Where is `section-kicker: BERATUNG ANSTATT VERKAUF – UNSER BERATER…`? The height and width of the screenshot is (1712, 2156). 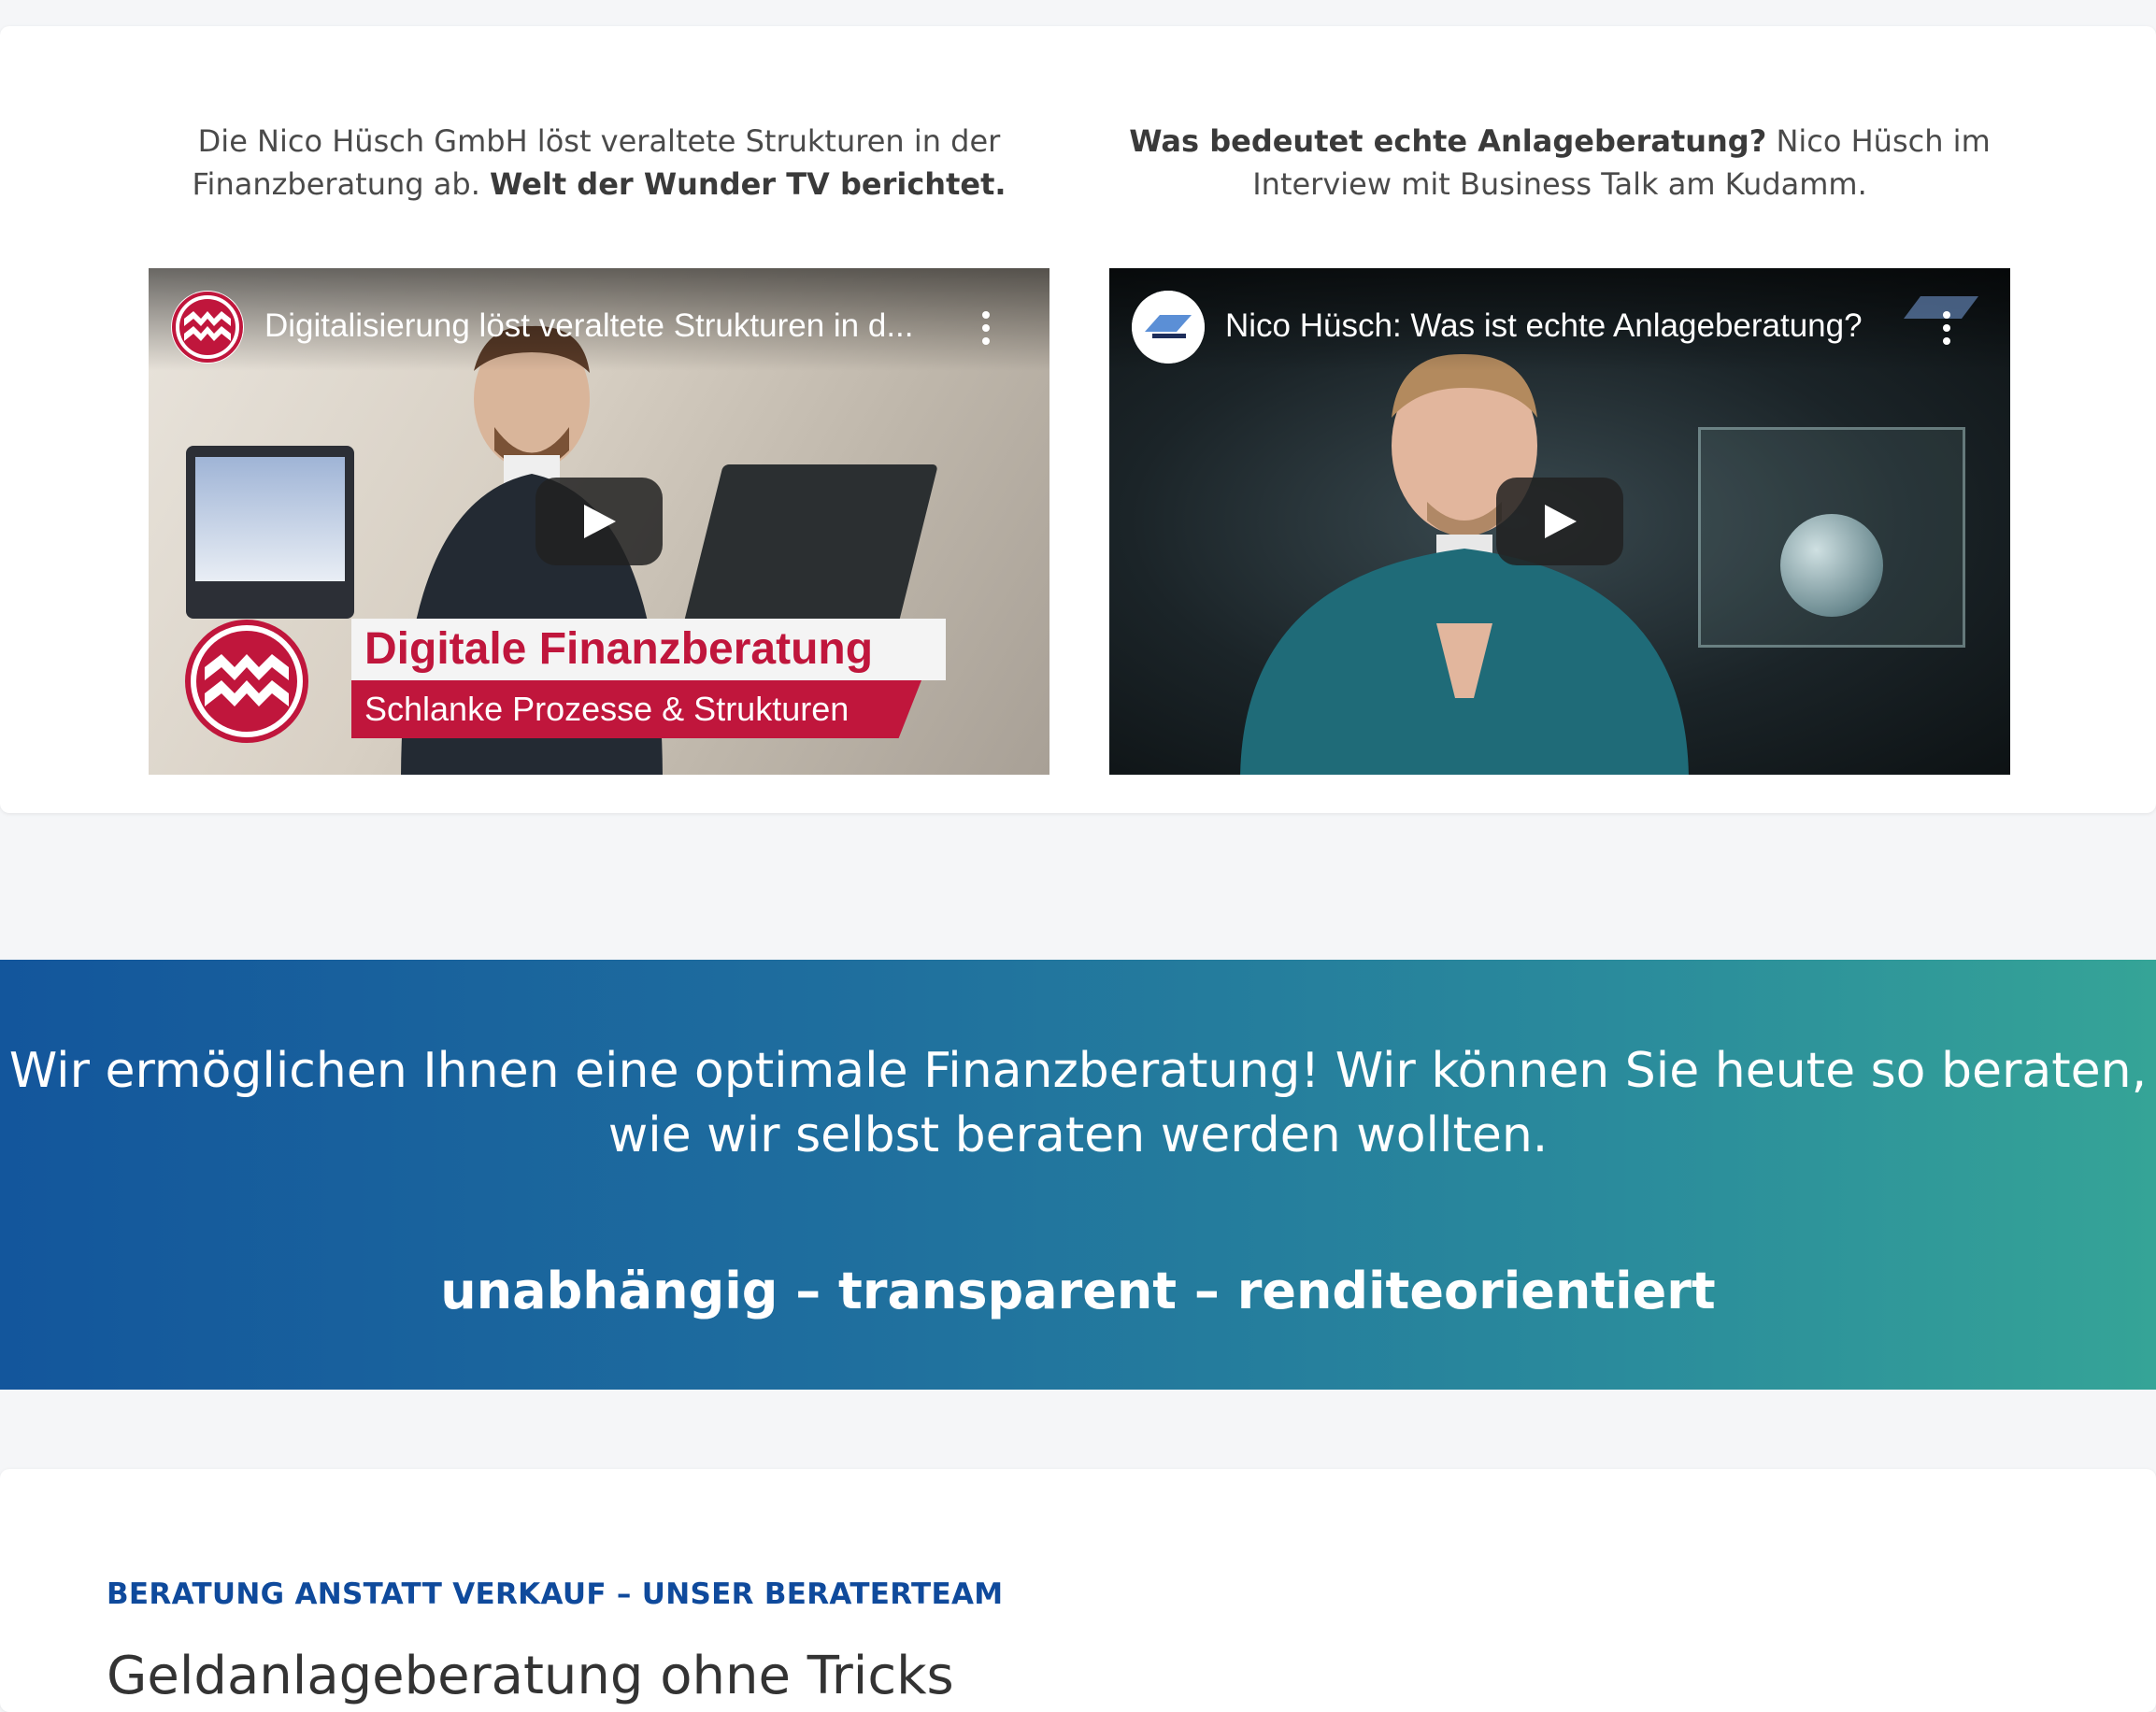
section-kicker: BERATUNG ANSTATT VERKAUF – UNSER BERATER… is located at coordinates (555, 1594).